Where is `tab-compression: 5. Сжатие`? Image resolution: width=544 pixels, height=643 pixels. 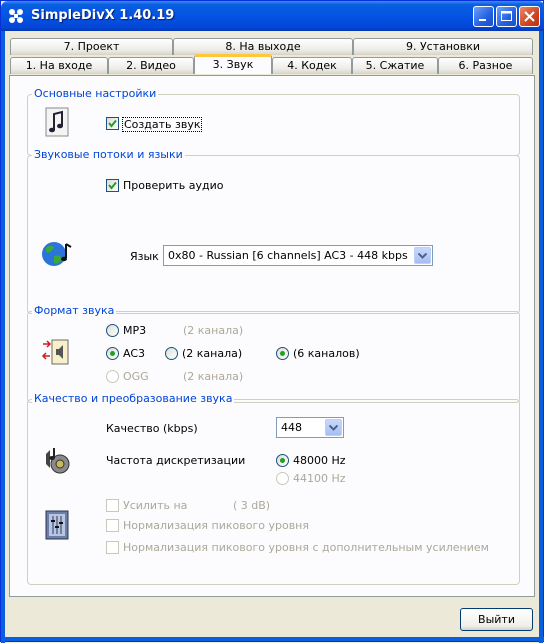 tab-compression: 5. Сжатие is located at coordinates (395, 65).